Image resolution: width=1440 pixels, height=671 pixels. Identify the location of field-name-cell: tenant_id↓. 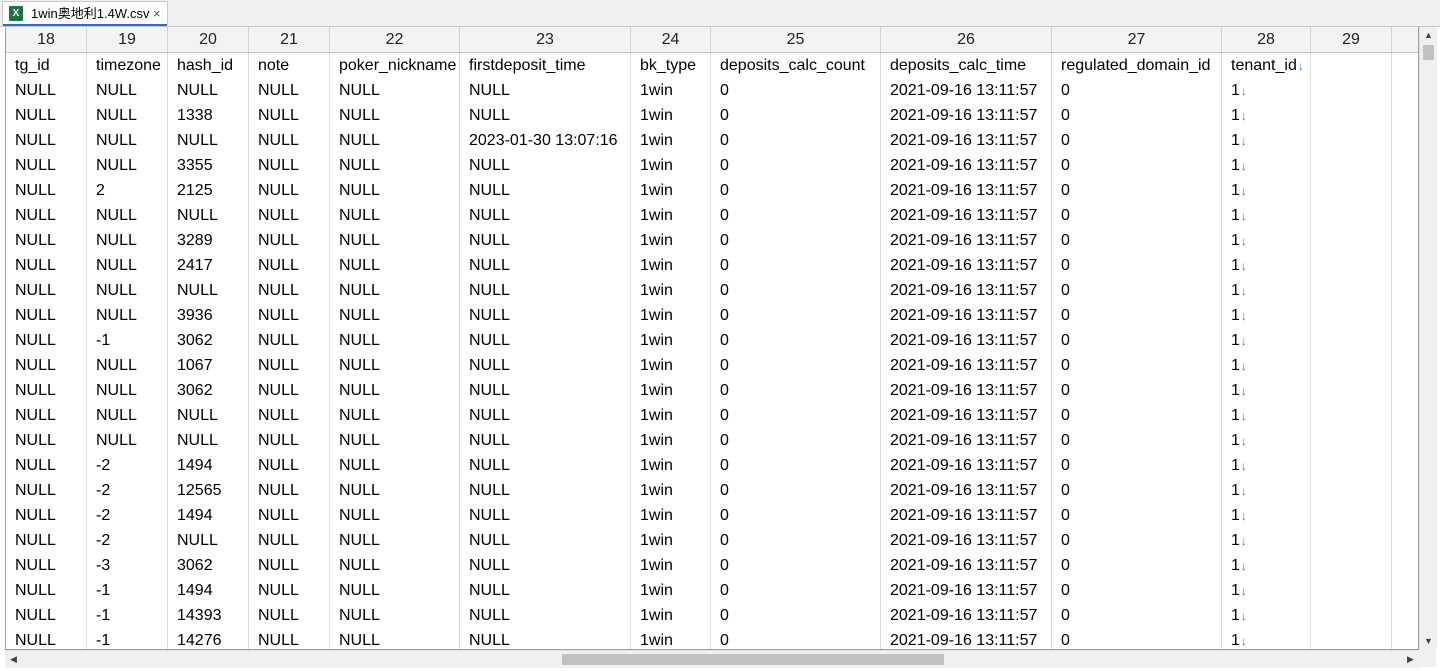
(1266, 65).